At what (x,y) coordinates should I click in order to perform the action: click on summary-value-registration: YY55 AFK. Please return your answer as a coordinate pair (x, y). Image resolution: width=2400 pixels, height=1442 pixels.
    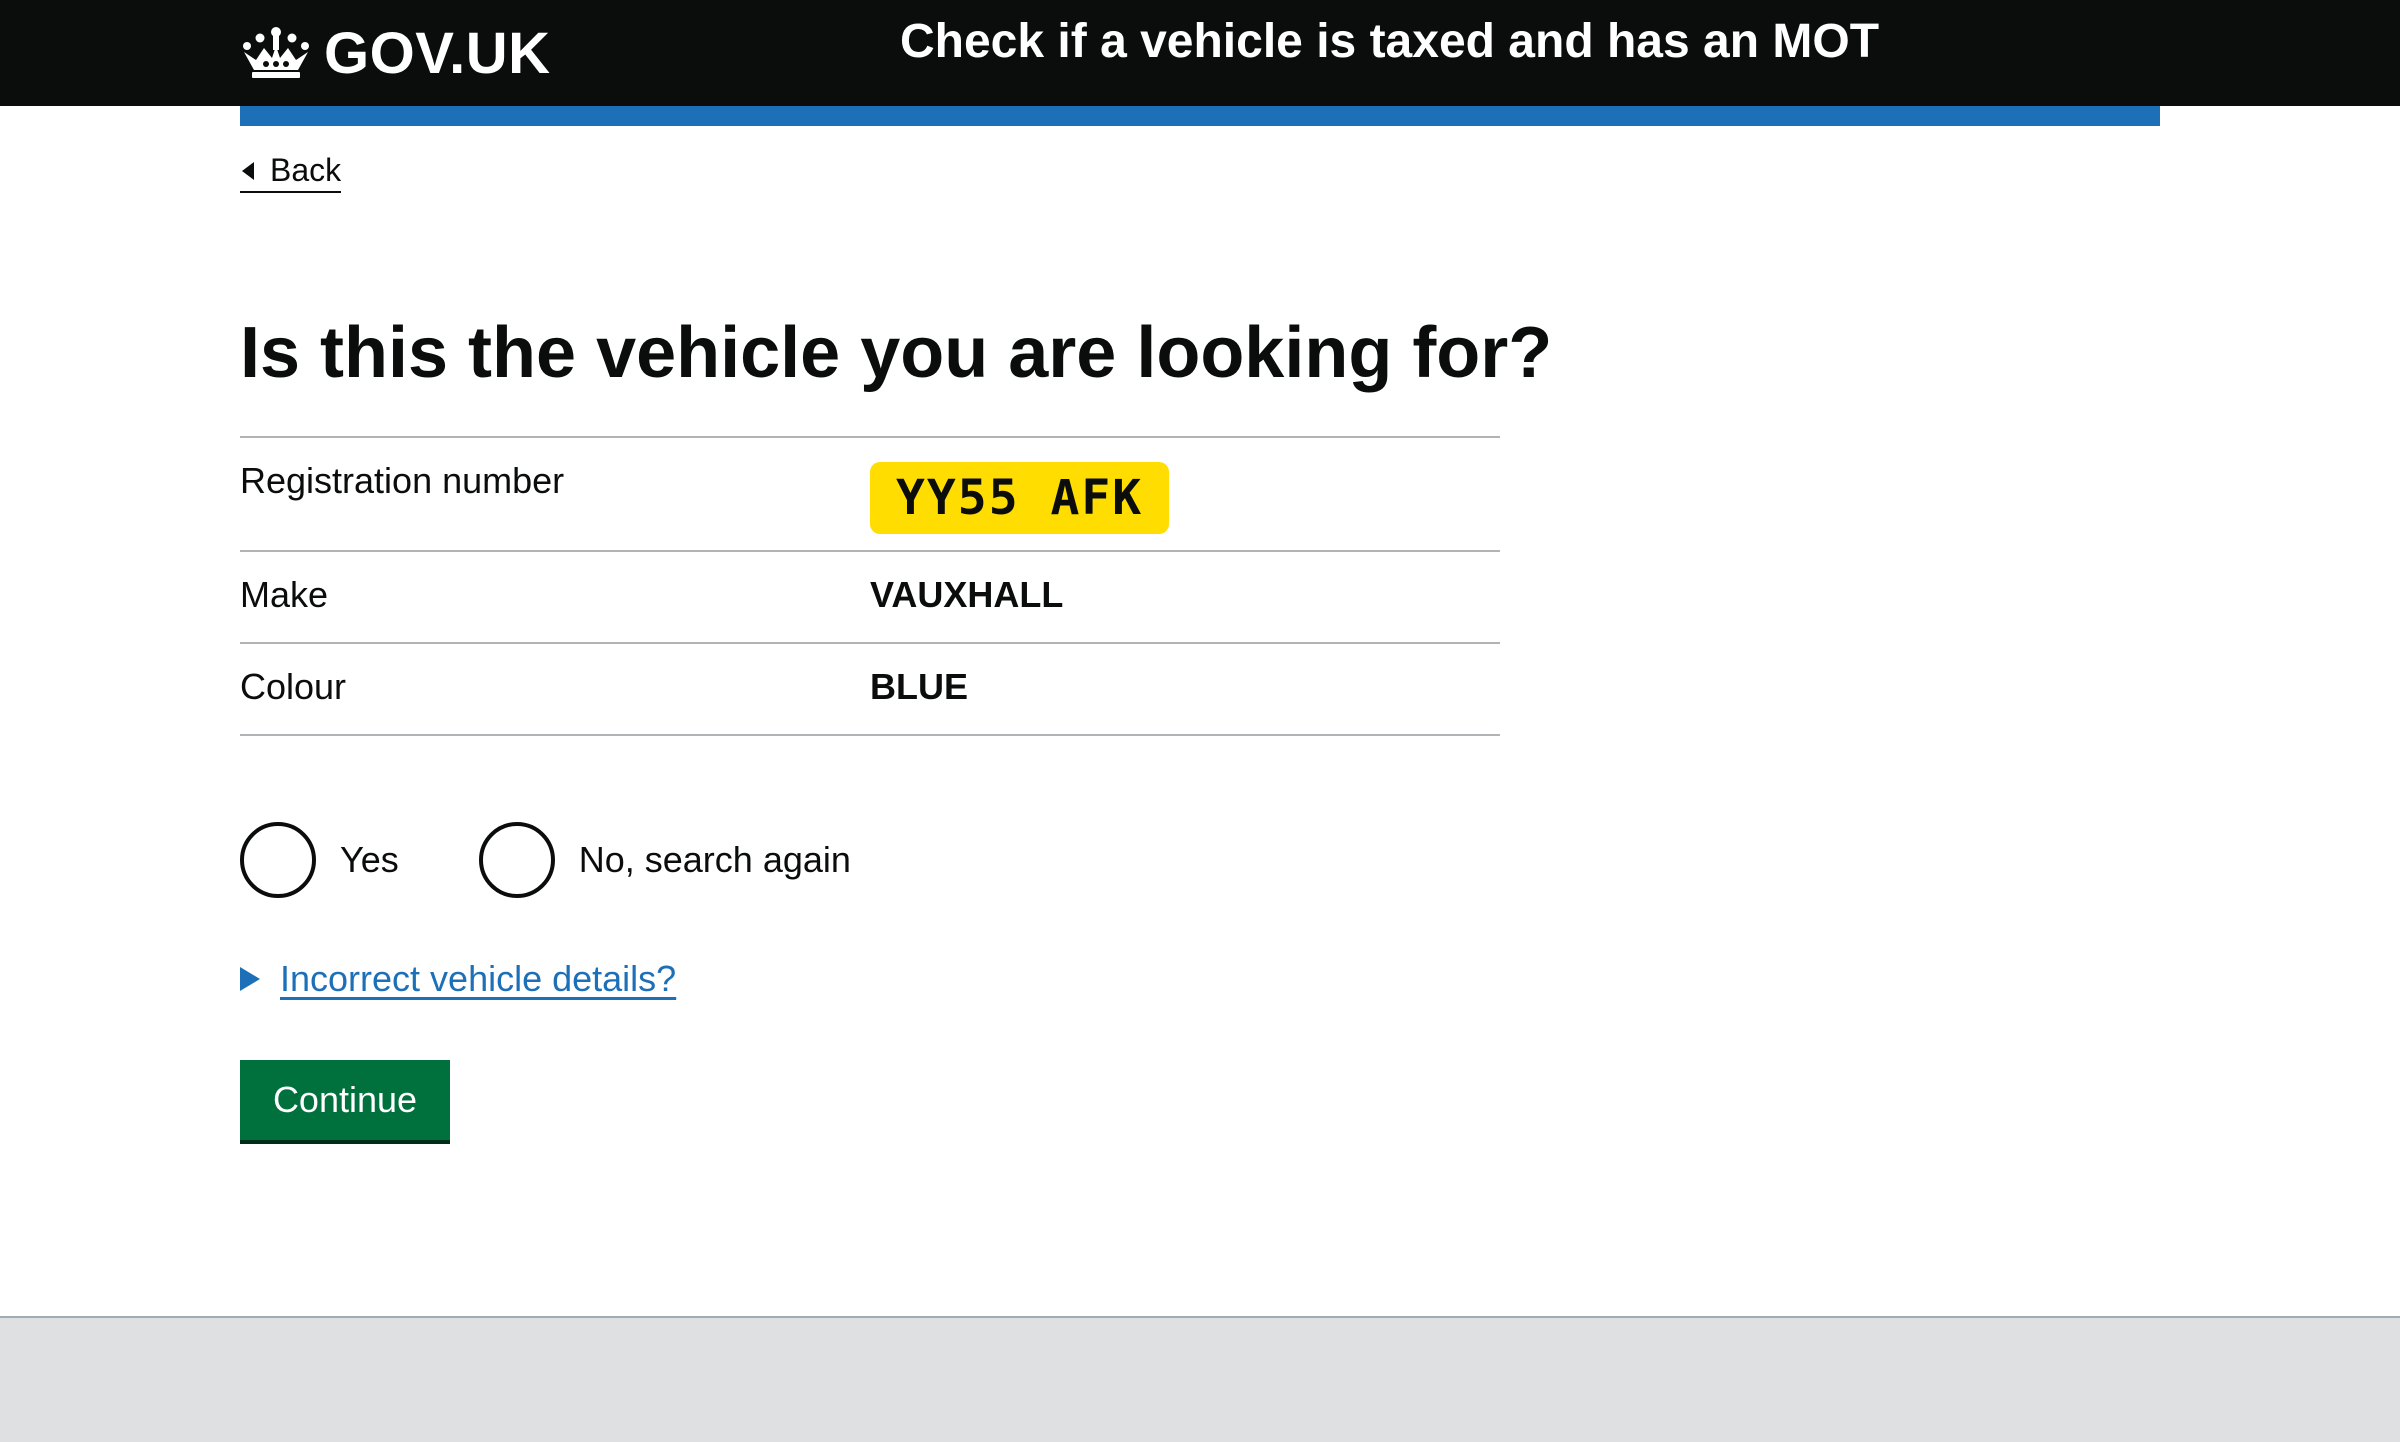
    Looking at the image, I should click on (1020, 494).